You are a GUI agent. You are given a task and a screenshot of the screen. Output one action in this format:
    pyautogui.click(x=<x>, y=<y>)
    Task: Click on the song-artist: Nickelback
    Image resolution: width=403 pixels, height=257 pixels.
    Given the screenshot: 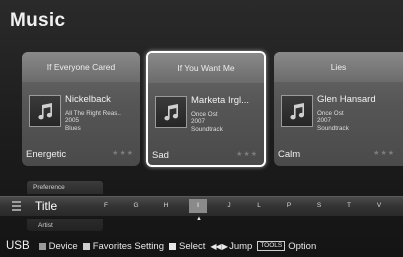 What is the action you would take?
    pyautogui.click(x=88, y=99)
    